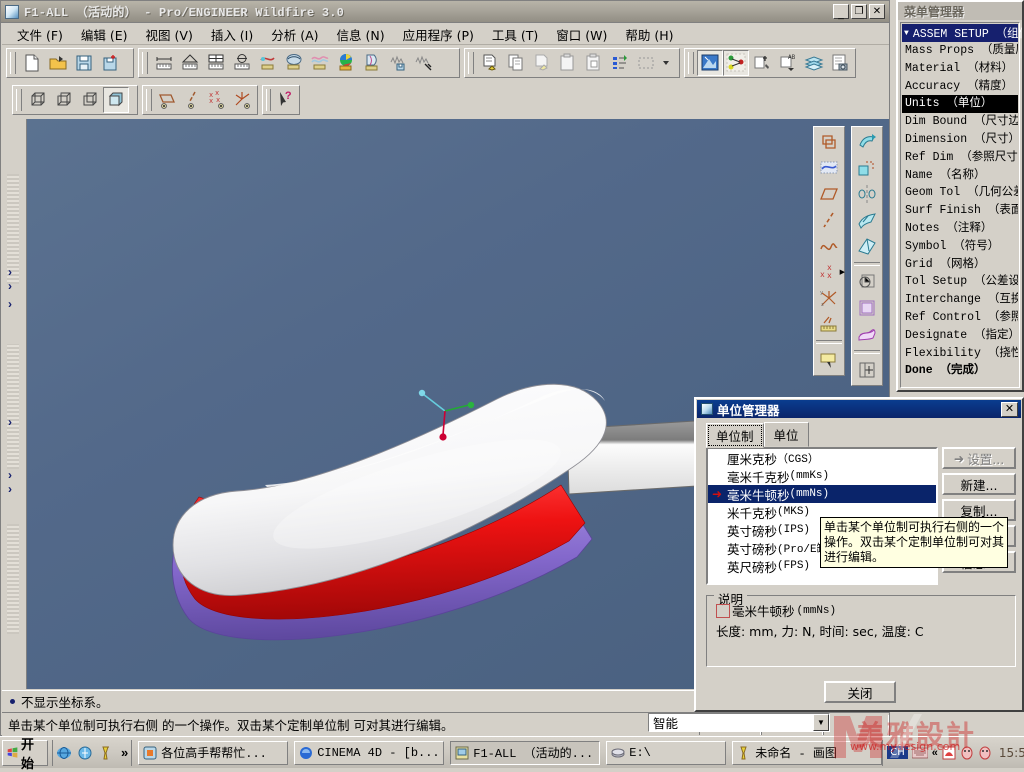  I want to click on measure-area-icon, so click(216, 63).